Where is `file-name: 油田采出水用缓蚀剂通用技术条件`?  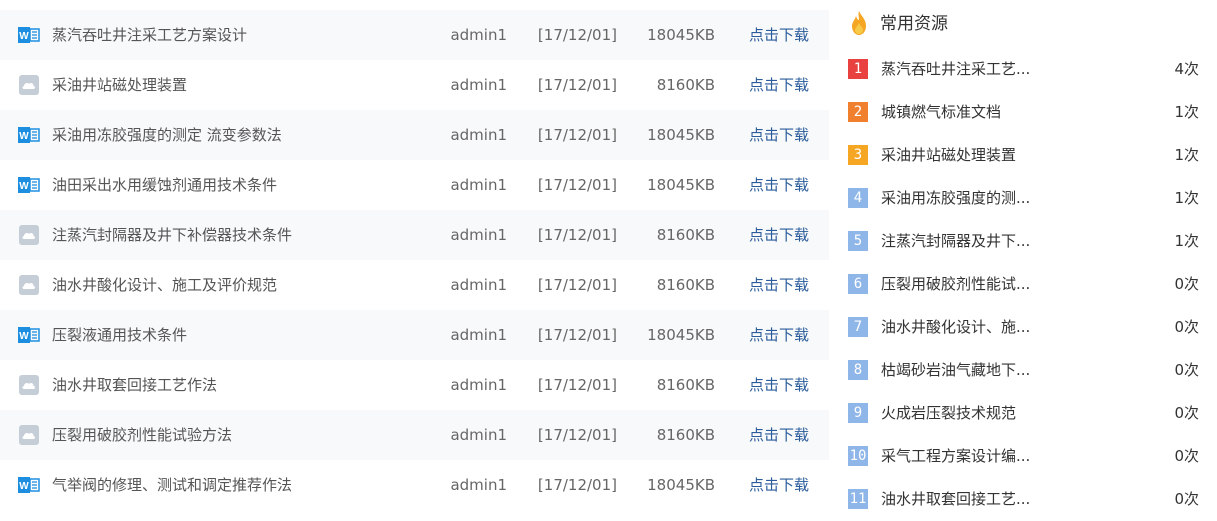 file-name: 油田采出水用缓蚀剂通用技术条件 is located at coordinates (164, 185).